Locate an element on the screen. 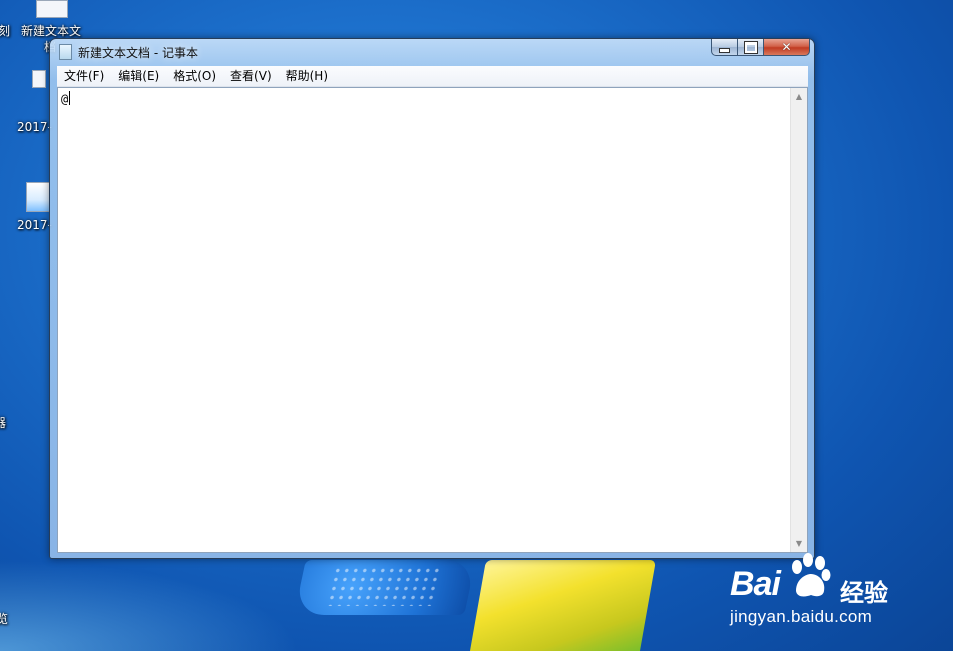 The width and height of the screenshot is (953, 651). close-button: ✕ is located at coordinates (787, 47).